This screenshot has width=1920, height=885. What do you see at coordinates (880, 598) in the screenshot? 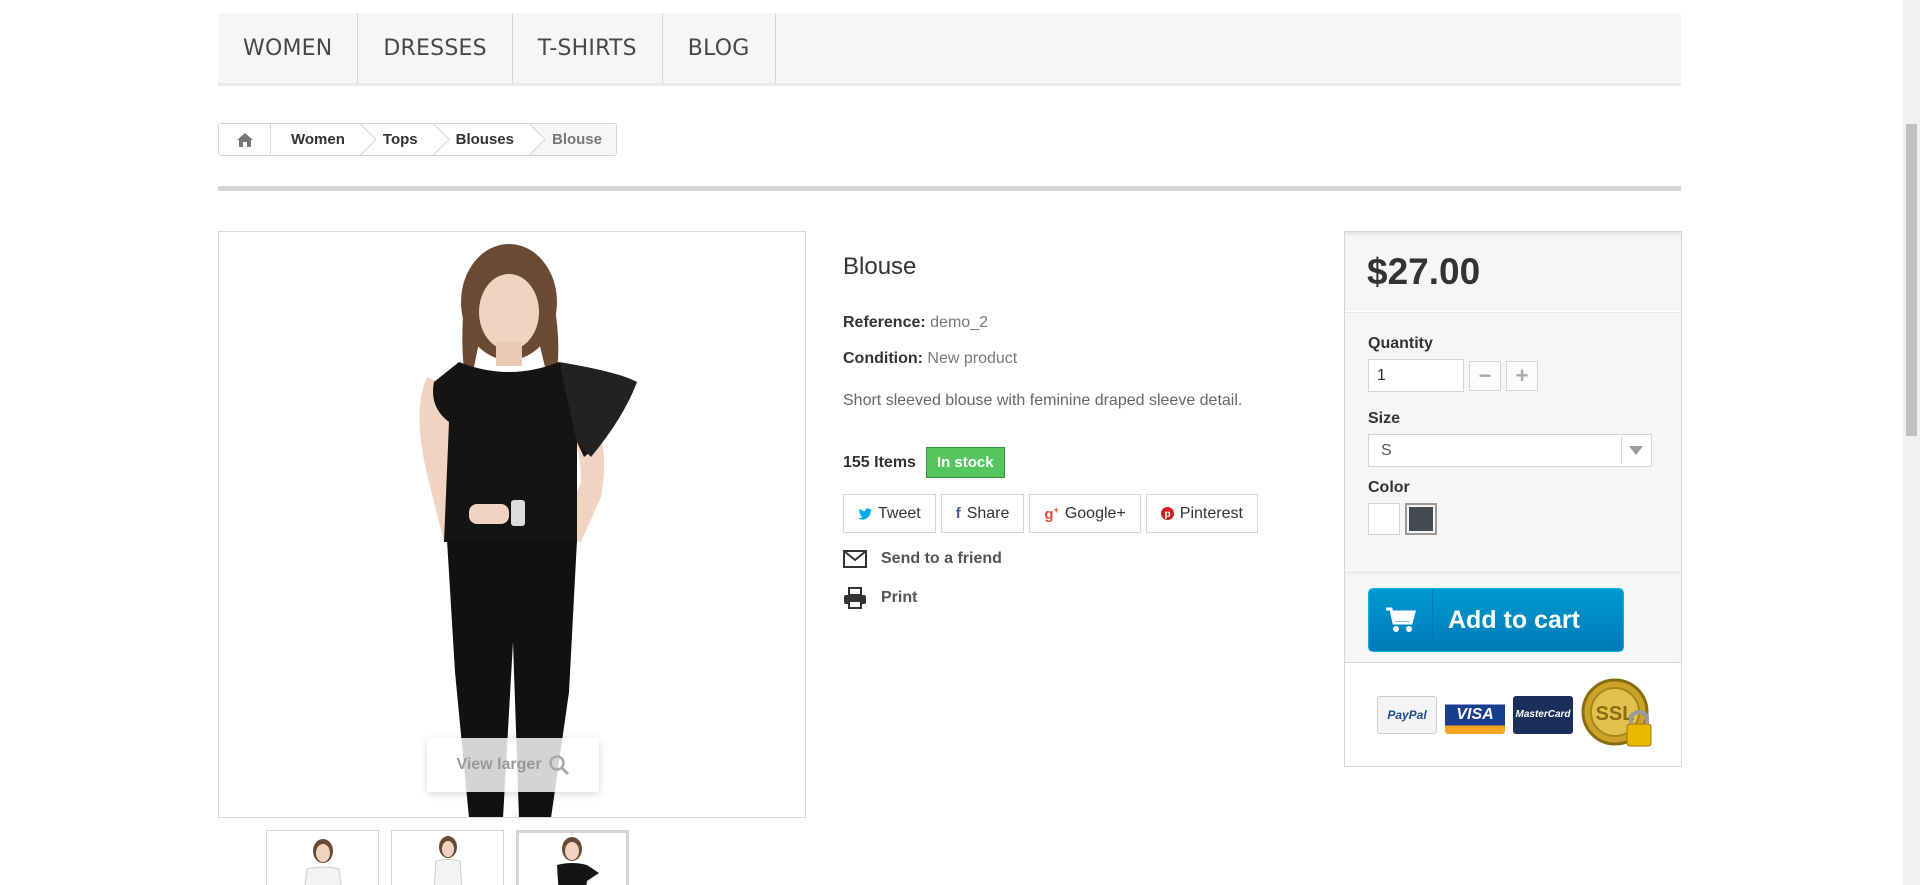
I see `print-link: Print` at bounding box center [880, 598].